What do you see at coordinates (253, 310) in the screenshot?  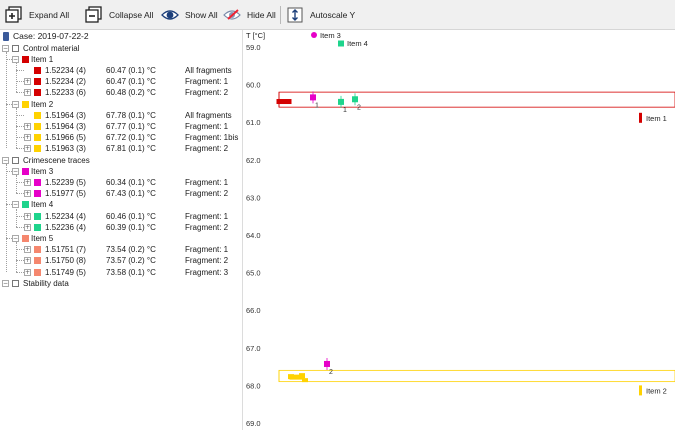 I see `y-tick-label: 66.0` at bounding box center [253, 310].